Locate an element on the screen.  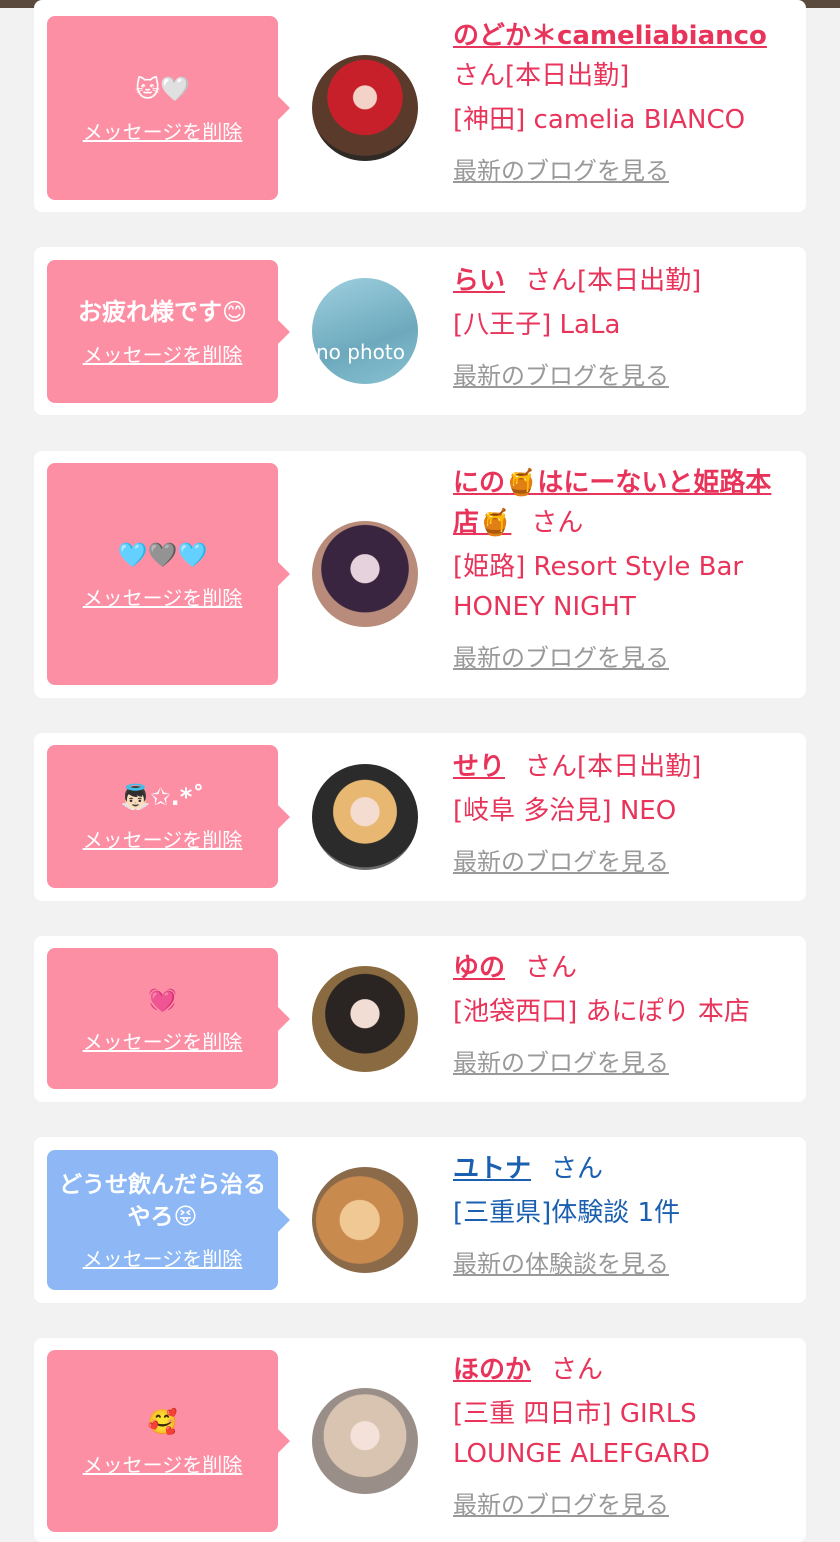
message-card: 💓 メッセージを削除 ゆの さん [池袋西口] あにぽり 本店 最新のブログを見る is located at coordinates (420, 1019).